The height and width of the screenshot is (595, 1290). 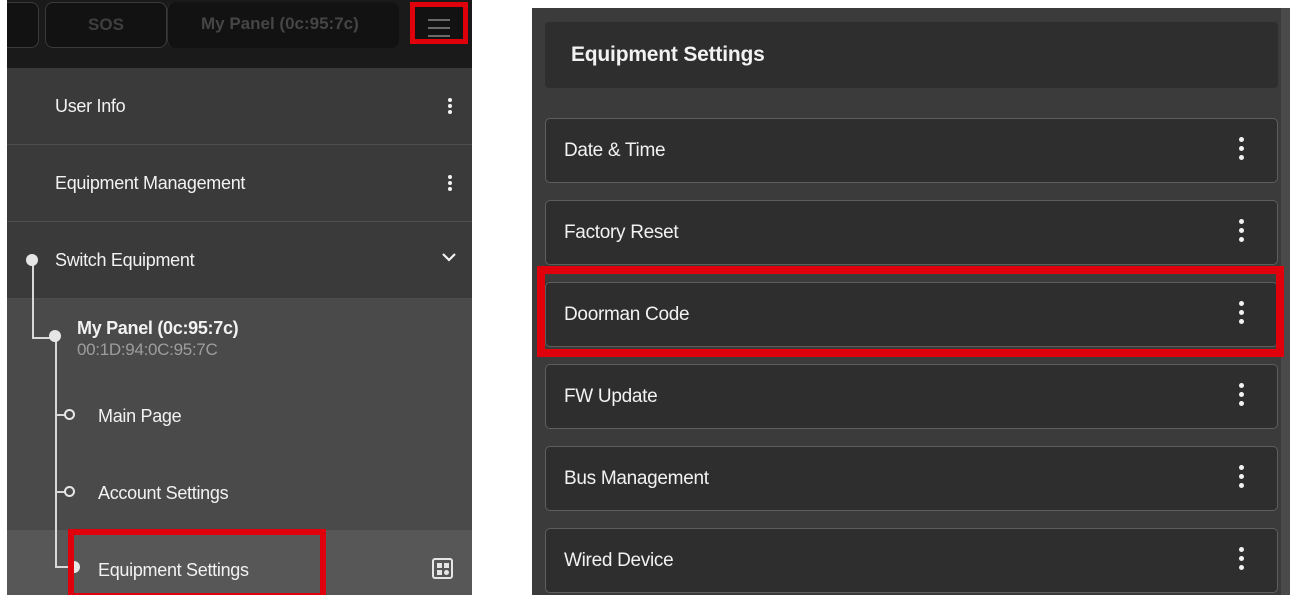 What do you see at coordinates (239, 260) in the screenshot?
I see `menu-item-switch-equipment: Switch Equipment` at bounding box center [239, 260].